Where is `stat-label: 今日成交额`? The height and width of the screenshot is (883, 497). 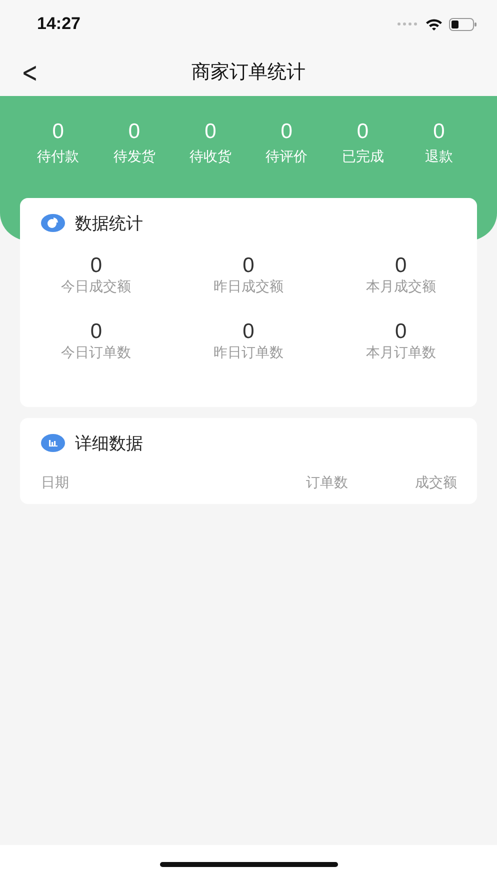
stat-label: 今日成交额 is located at coordinates (96, 287).